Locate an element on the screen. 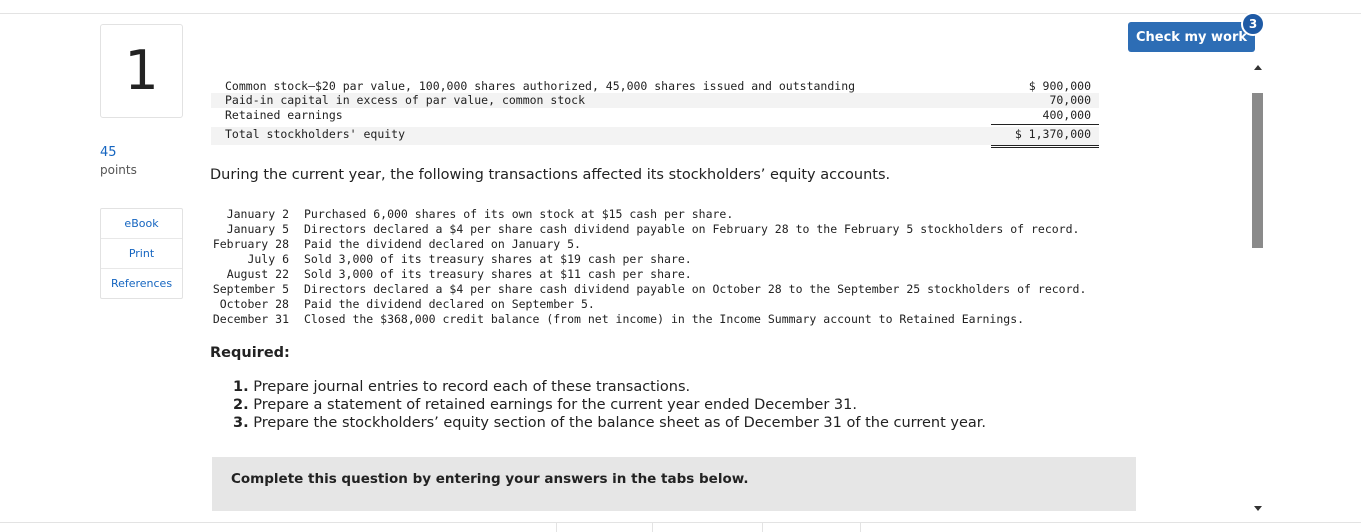  transaction-date: July 6 is located at coordinates (268, 259).